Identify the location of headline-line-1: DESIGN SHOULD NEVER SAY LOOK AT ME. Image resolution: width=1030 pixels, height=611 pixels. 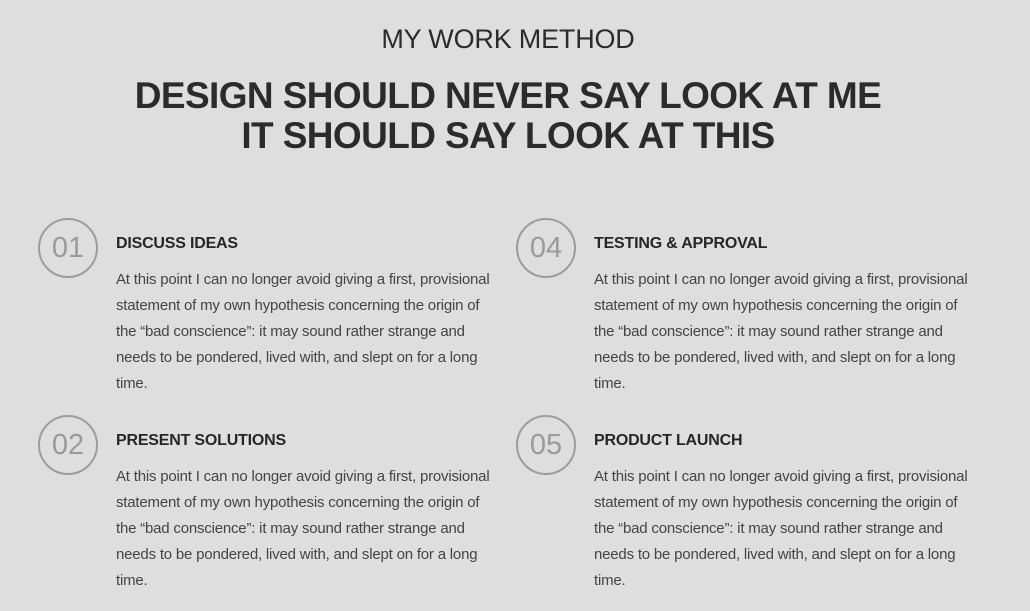
(508, 95).